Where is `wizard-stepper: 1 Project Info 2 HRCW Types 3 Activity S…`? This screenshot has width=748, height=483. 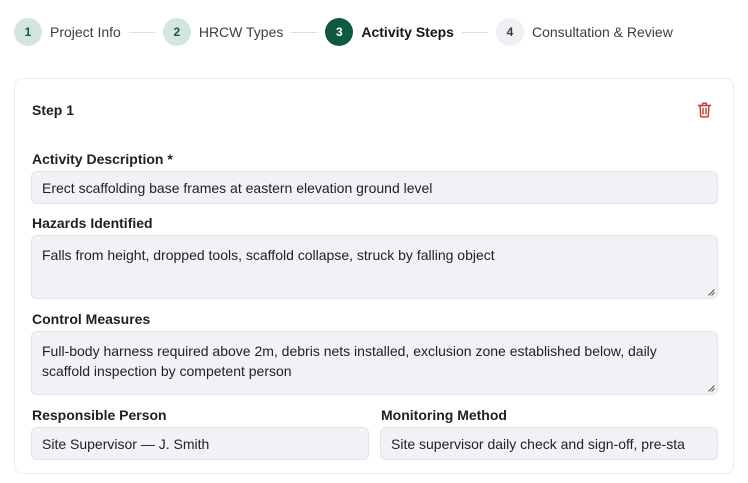
wizard-stepper: 1 Project Info 2 HRCW Types 3 Activity S… is located at coordinates (343, 32).